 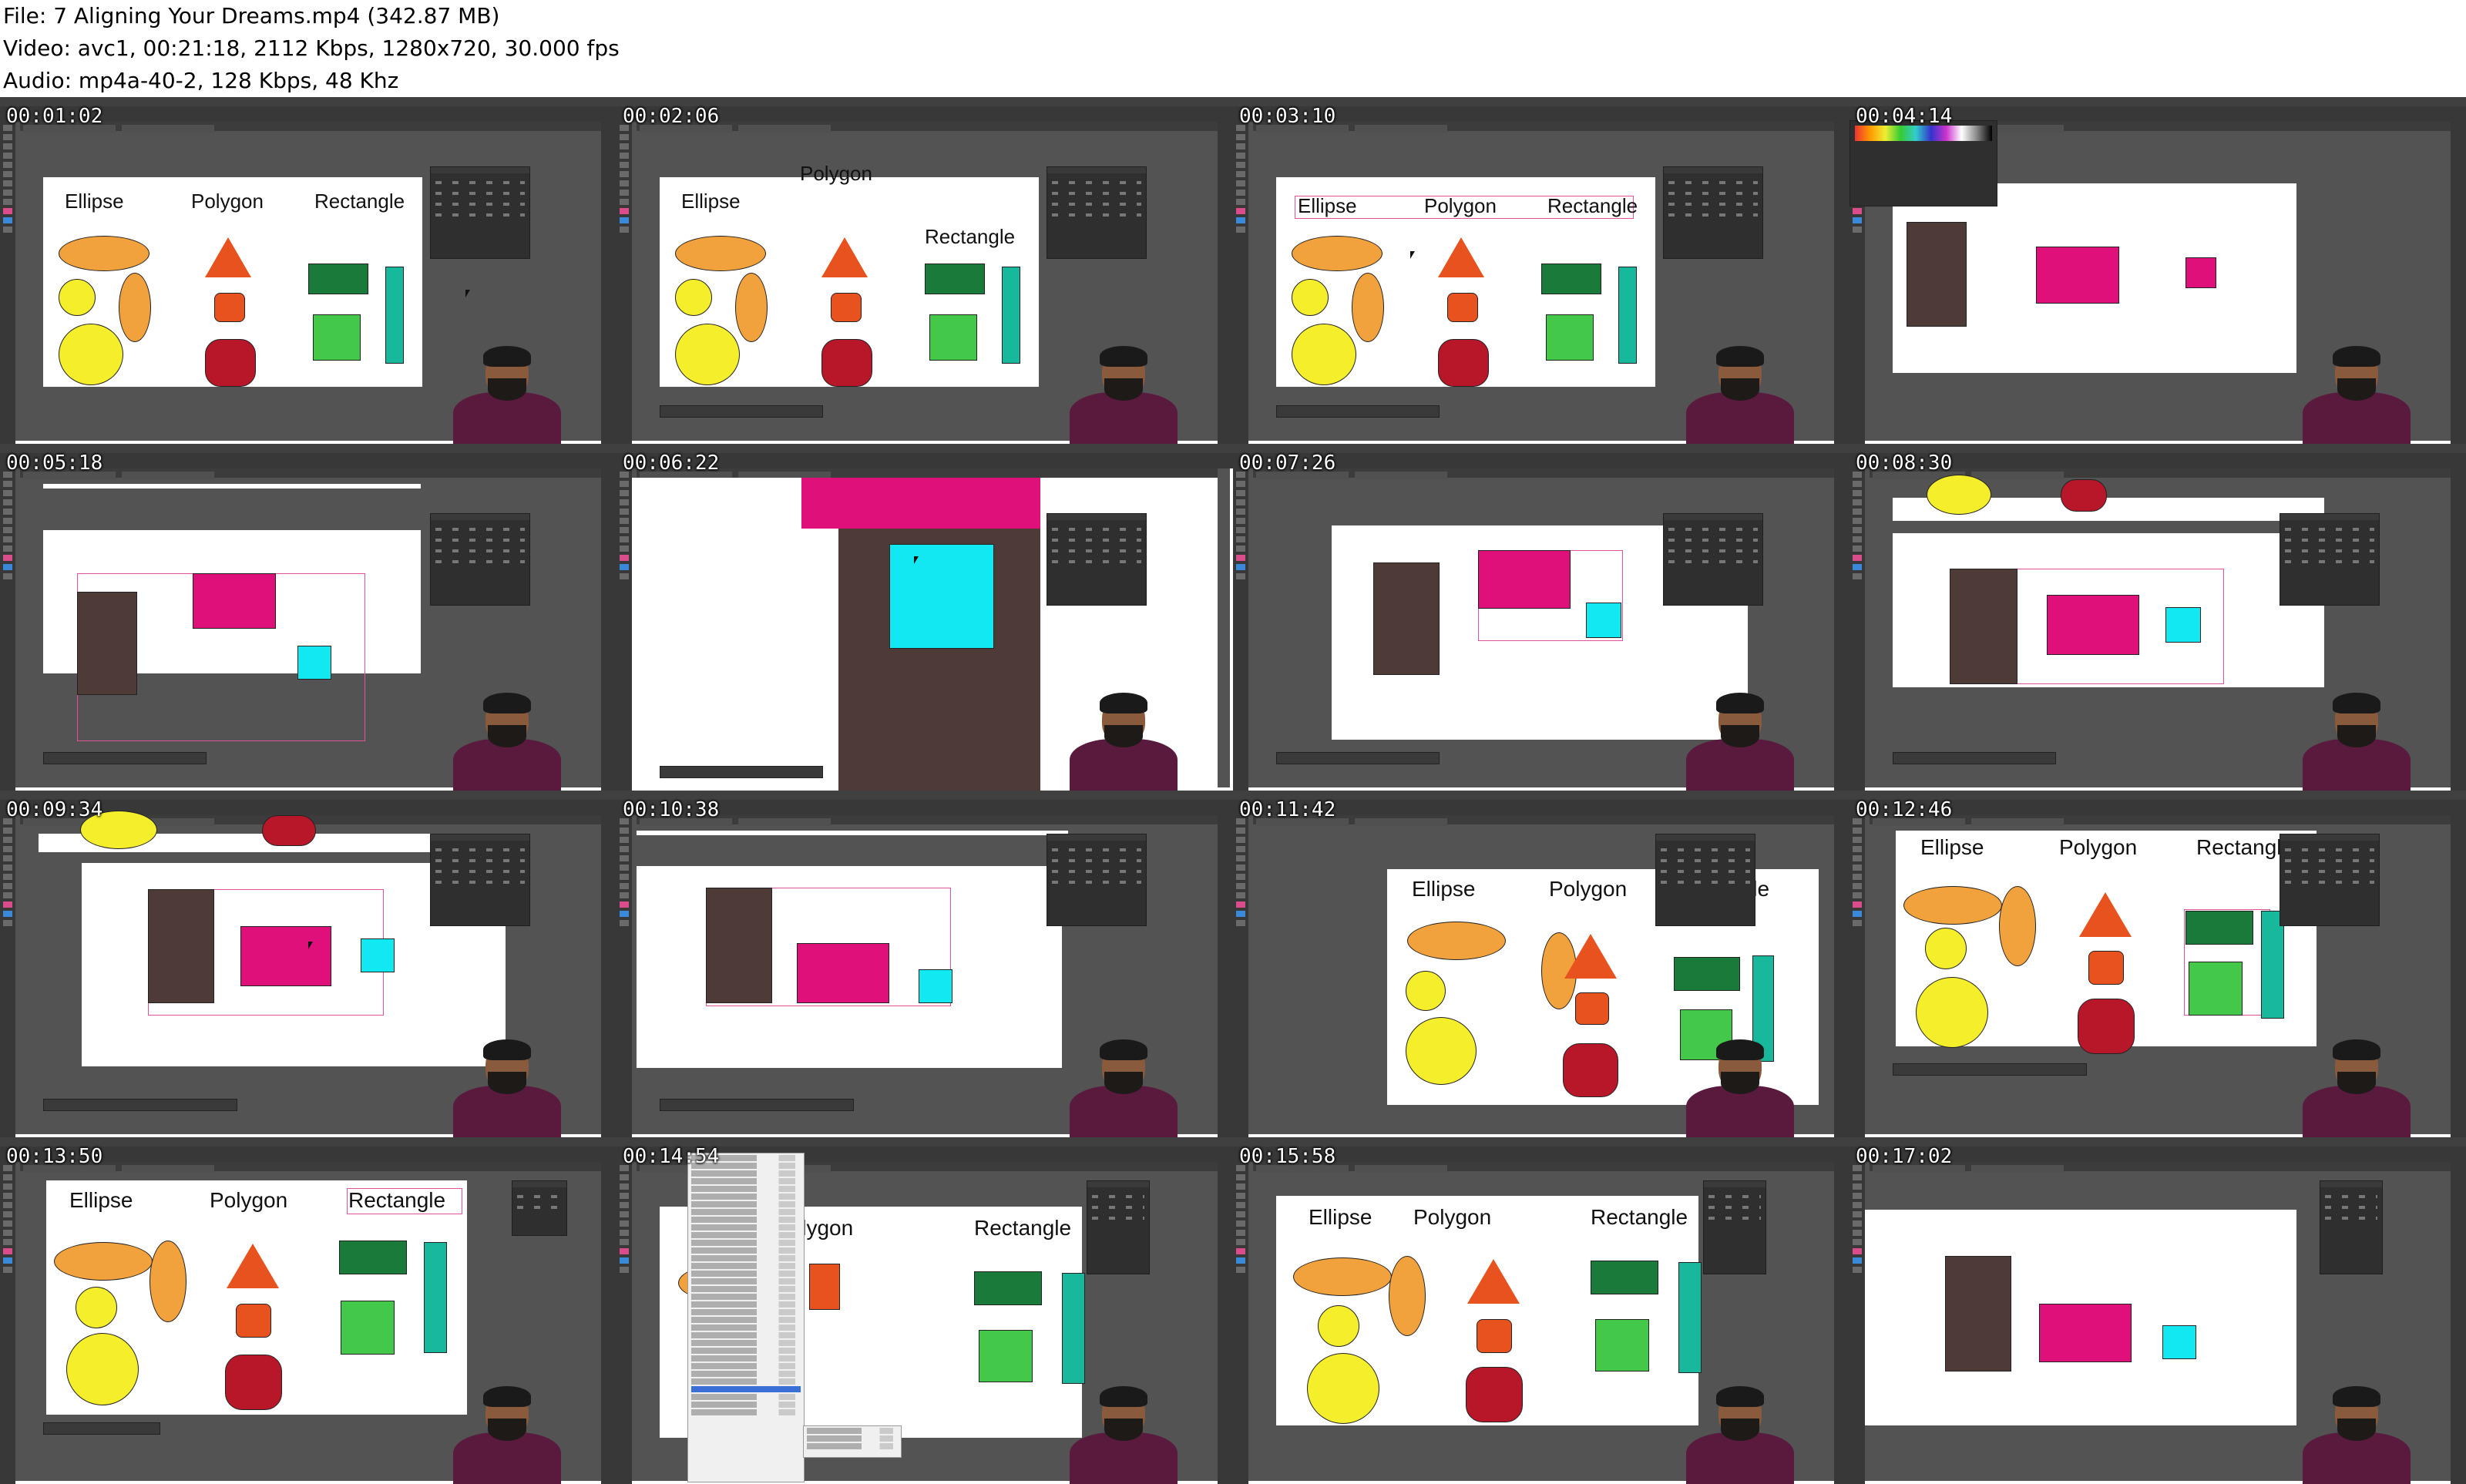 I want to click on thumbnail-frame: 00:06:22, so click(x=924, y=617).